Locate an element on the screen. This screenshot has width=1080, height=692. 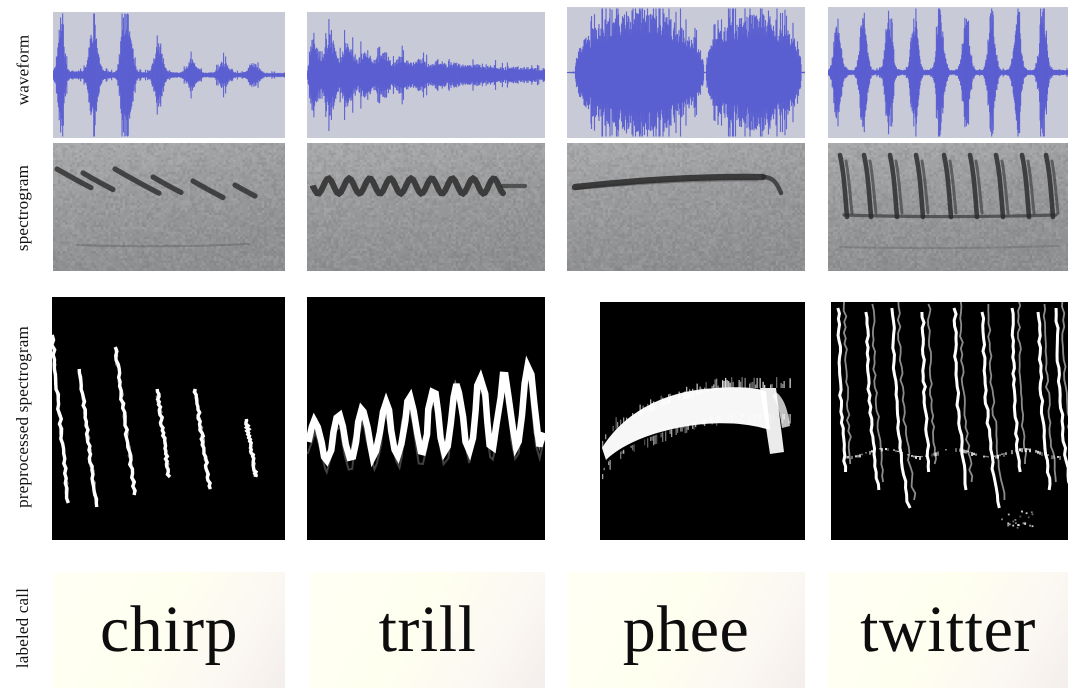
preprocessed-panel-phee is located at coordinates (702, 421).